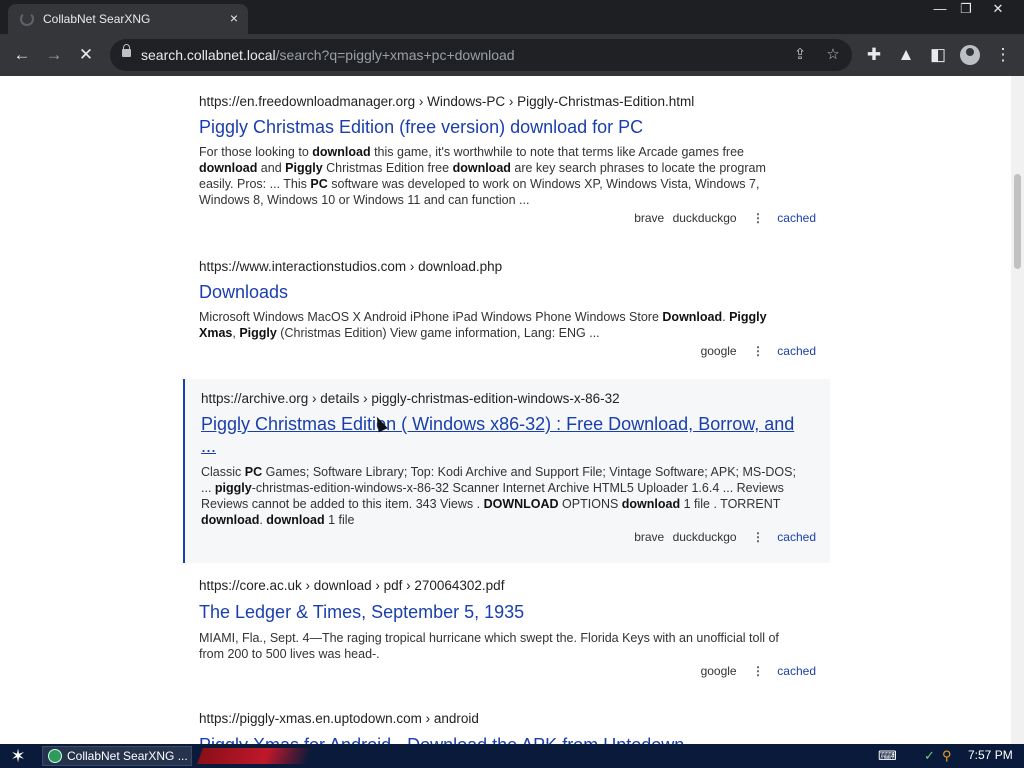  Describe the element at coordinates (947, 756) in the screenshot. I see `search-tray-icon: ⚲` at that location.